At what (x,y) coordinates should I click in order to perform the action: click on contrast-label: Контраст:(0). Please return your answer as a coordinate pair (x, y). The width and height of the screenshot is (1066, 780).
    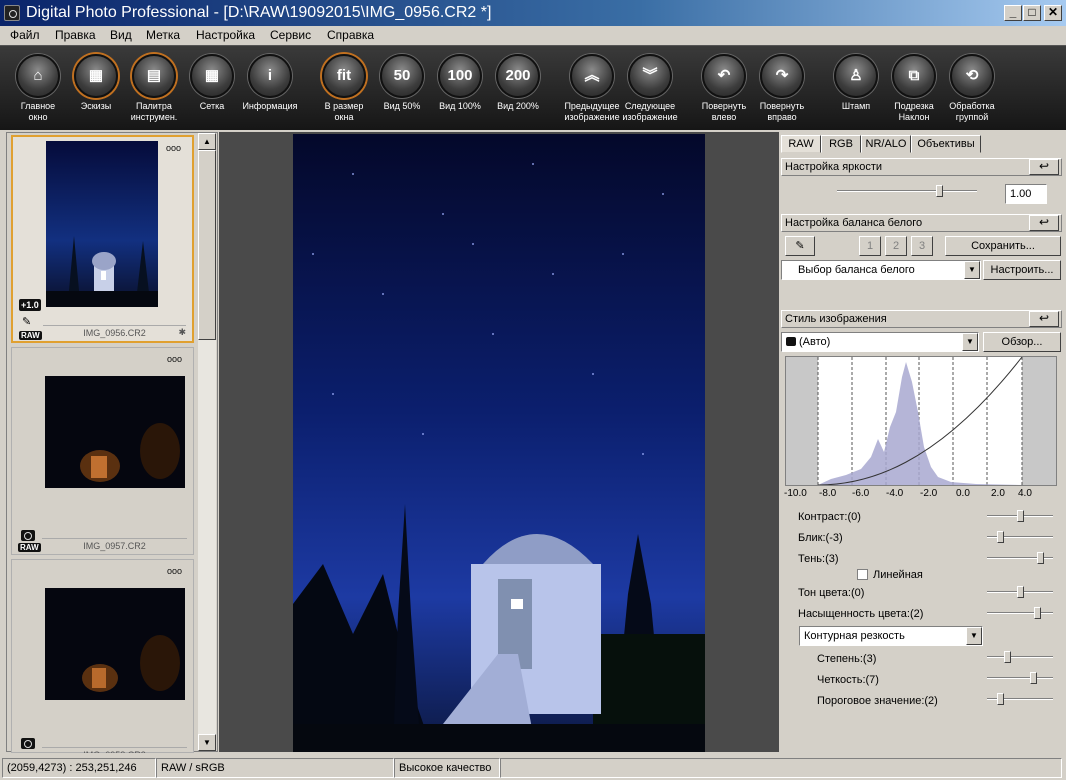
    Looking at the image, I should click on (829, 517).